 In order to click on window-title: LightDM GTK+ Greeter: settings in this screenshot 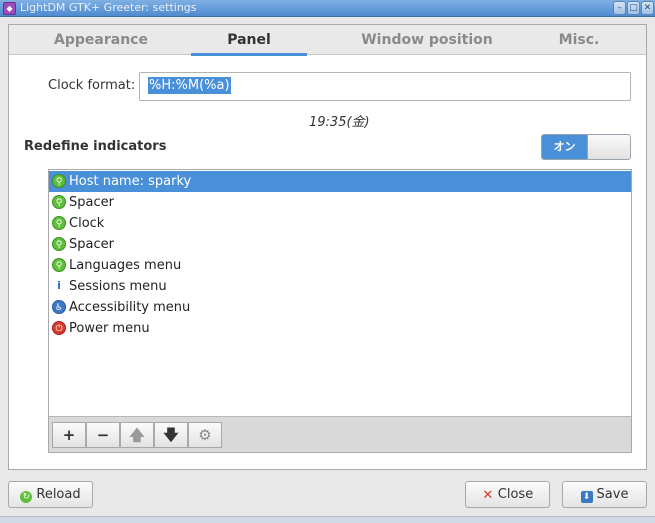, I will do `click(108, 7)`.